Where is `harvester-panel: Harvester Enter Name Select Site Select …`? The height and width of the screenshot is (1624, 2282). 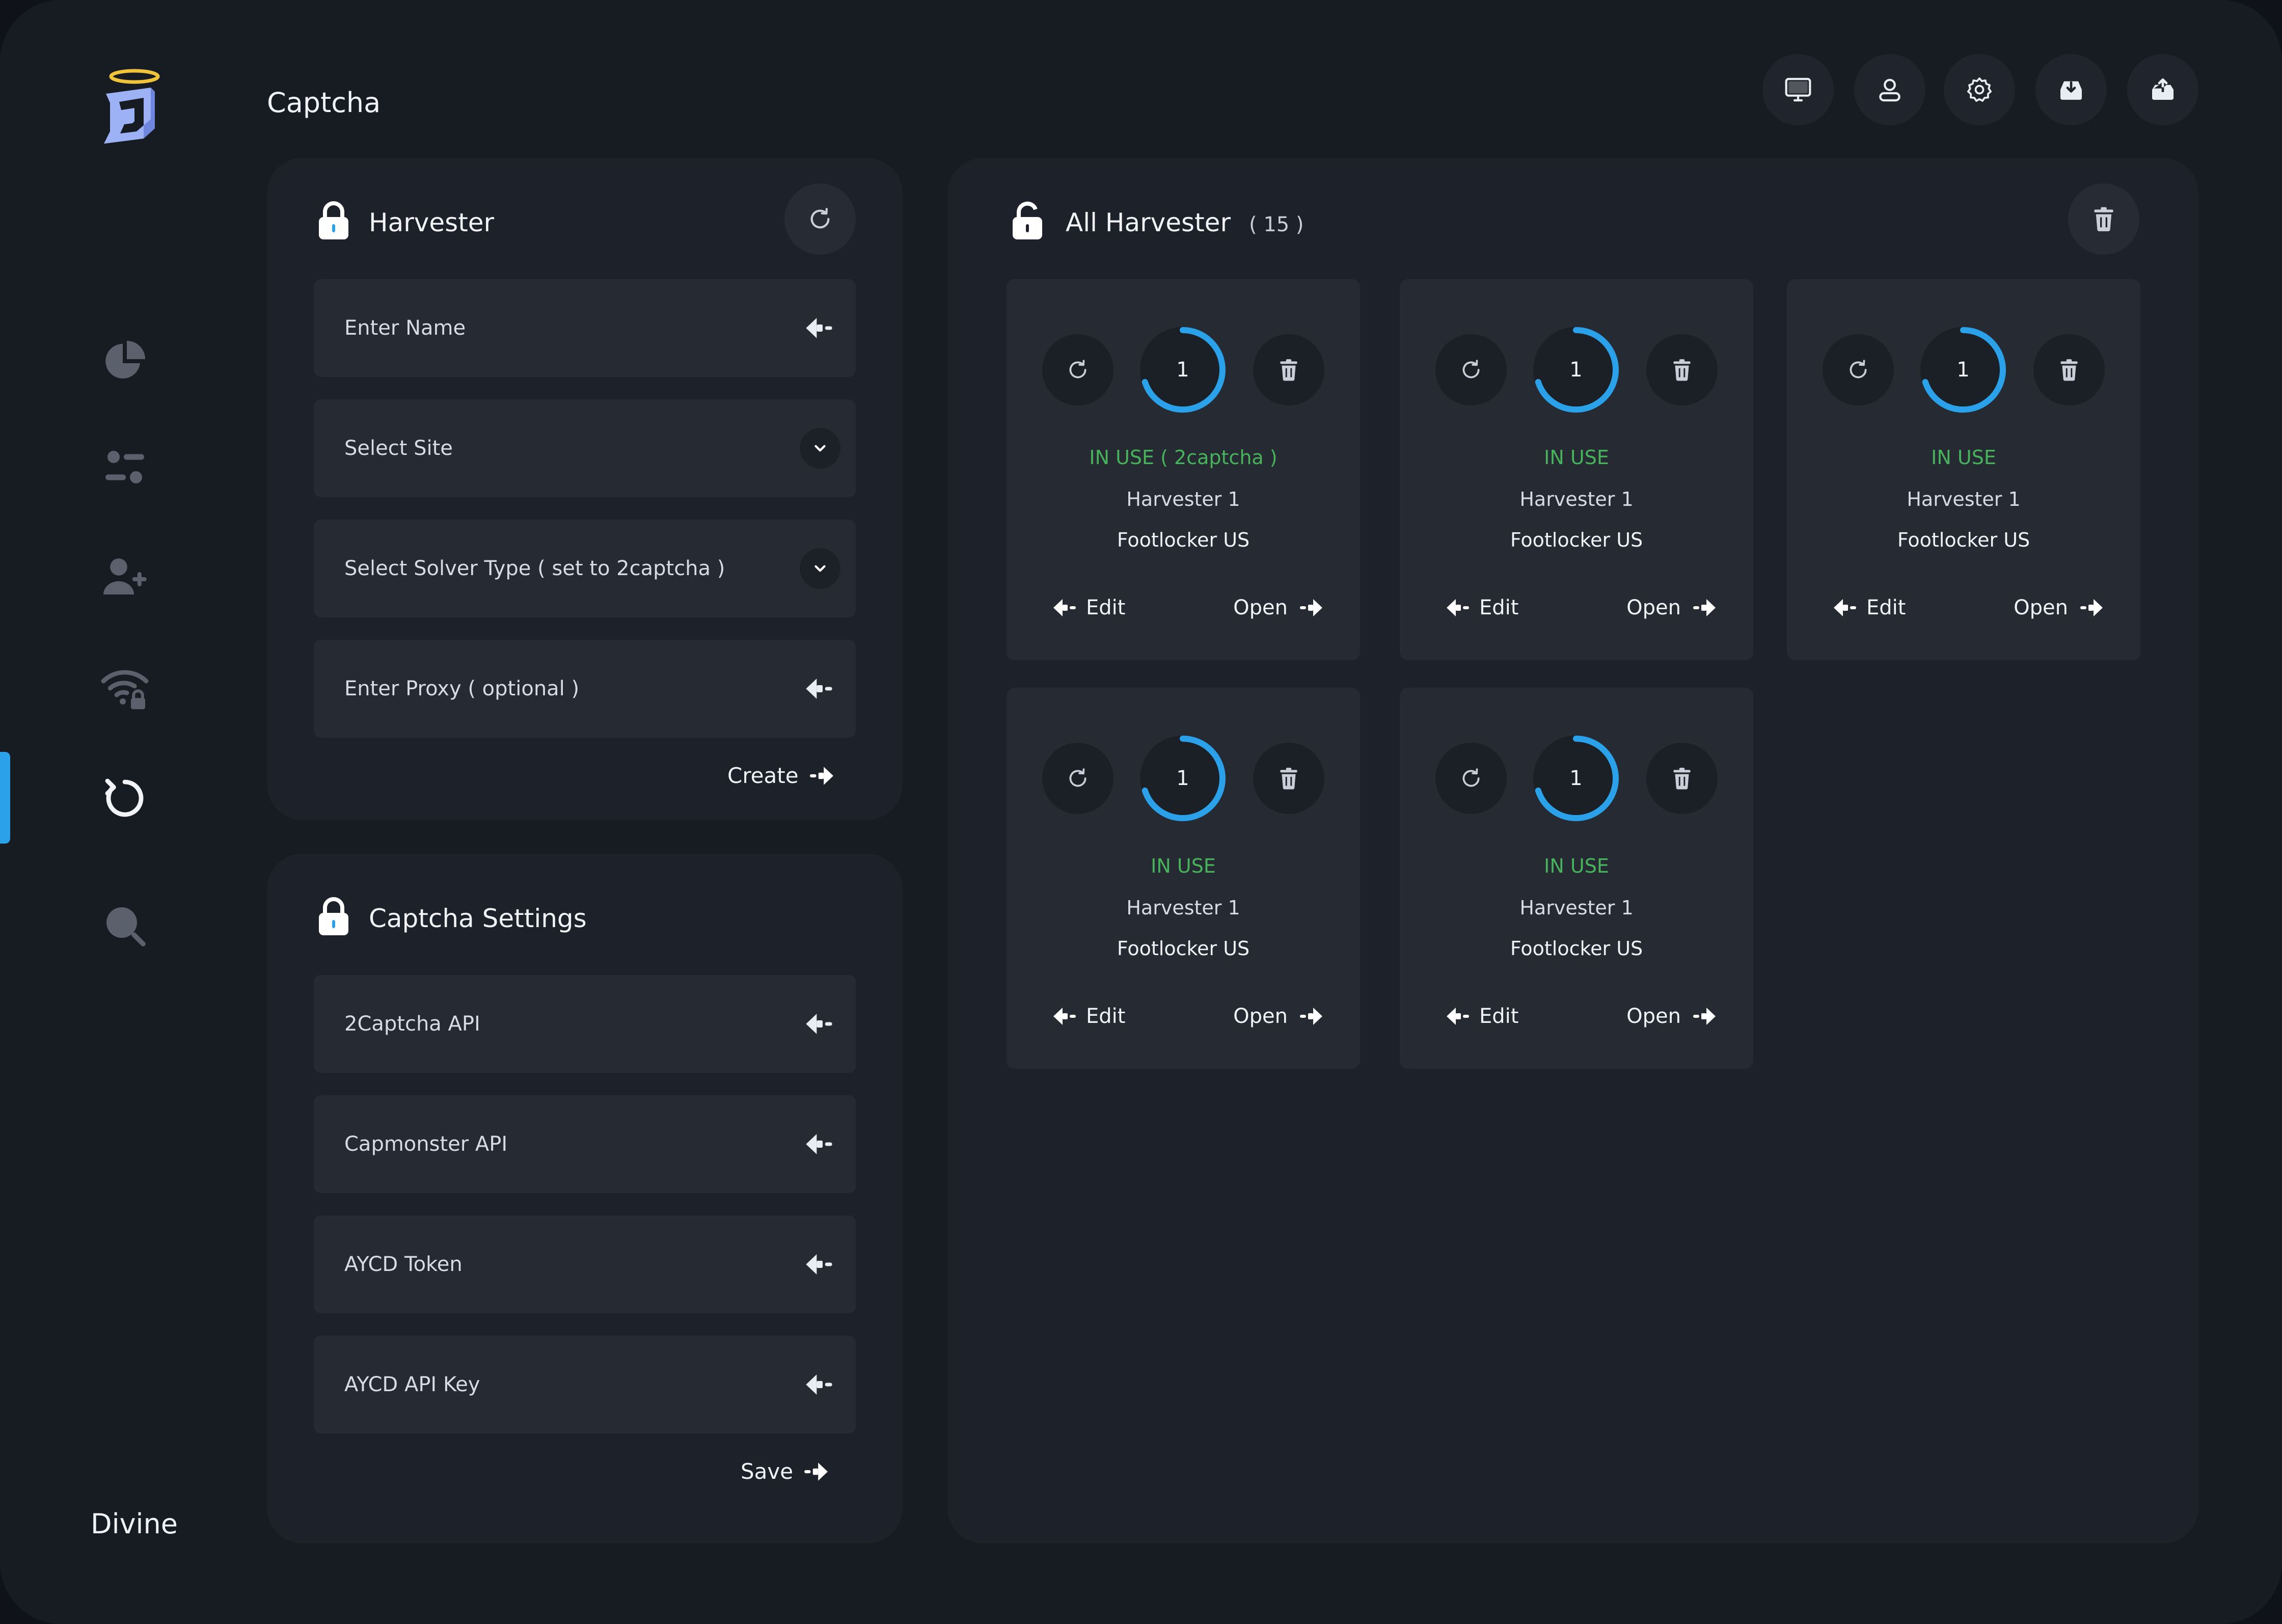 harvester-panel: Harvester Enter Name Select Site Select … is located at coordinates (585, 489).